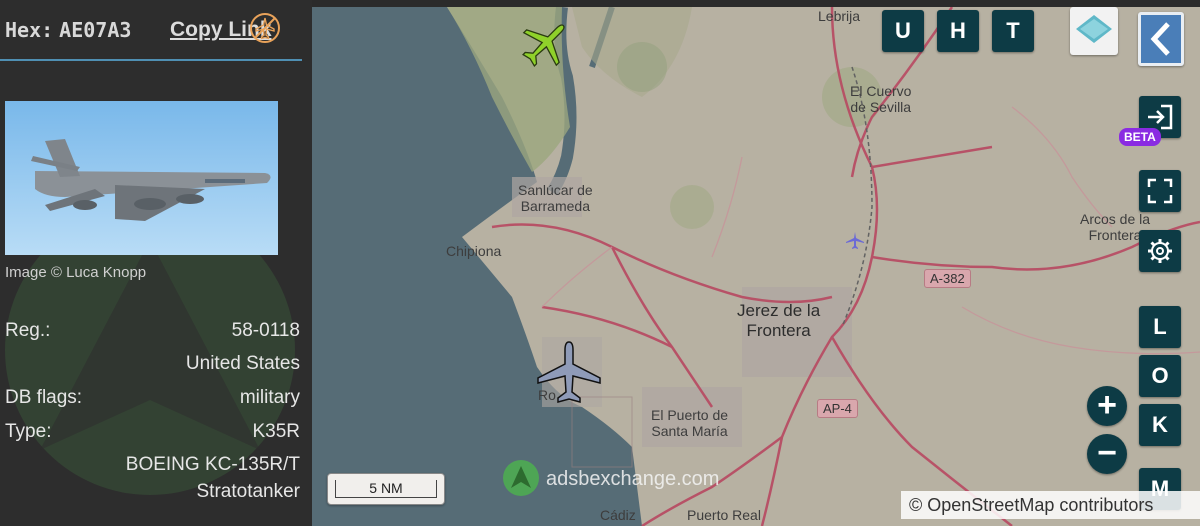 The height and width of the screenshot is (526, 1200). Describe the element at coordinates (265, 330) in the screenshot. I see `reg-value: 58-0118` at that location.